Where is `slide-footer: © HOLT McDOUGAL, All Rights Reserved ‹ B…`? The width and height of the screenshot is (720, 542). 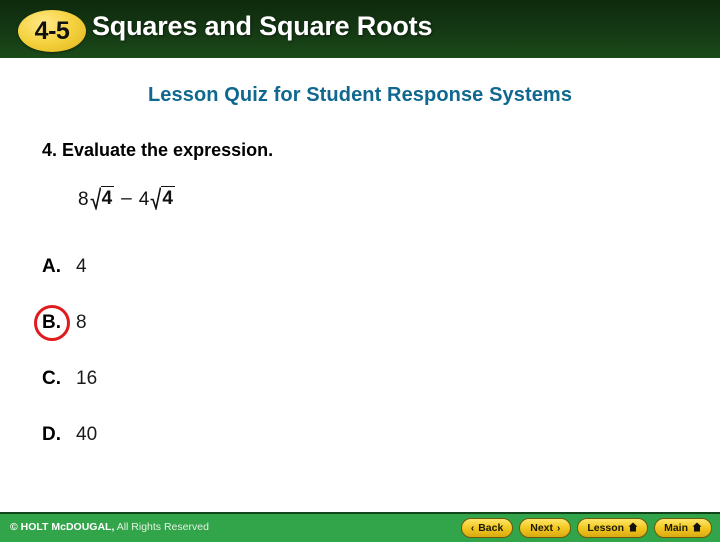 slide-footer: © HOLT McDOUGAL, All Rights Reserved ‹ B… is located at coordinates (360, 527).